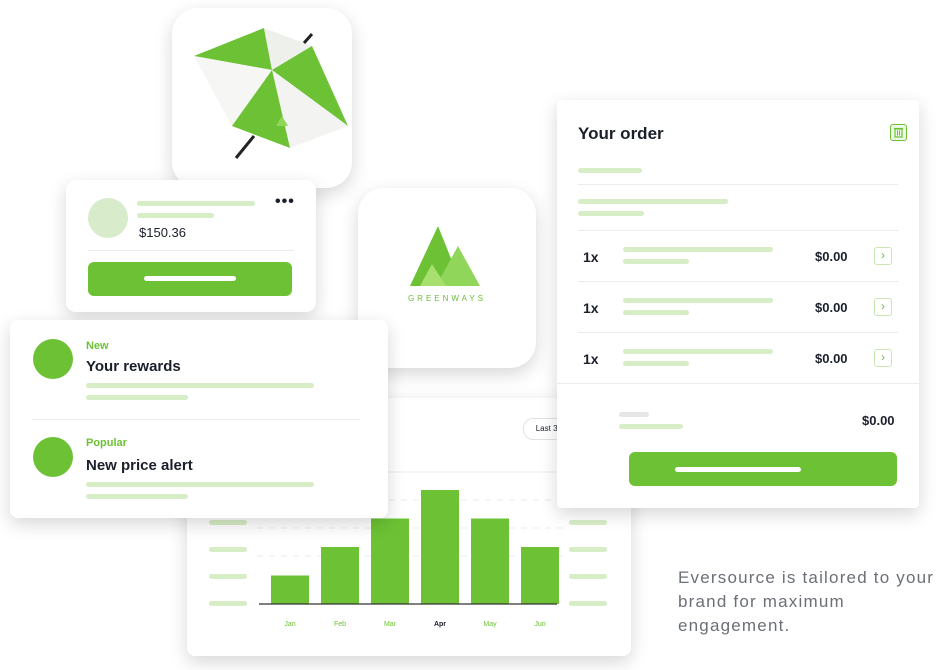  I want to click on reward-badge: New, so click(97, 346).